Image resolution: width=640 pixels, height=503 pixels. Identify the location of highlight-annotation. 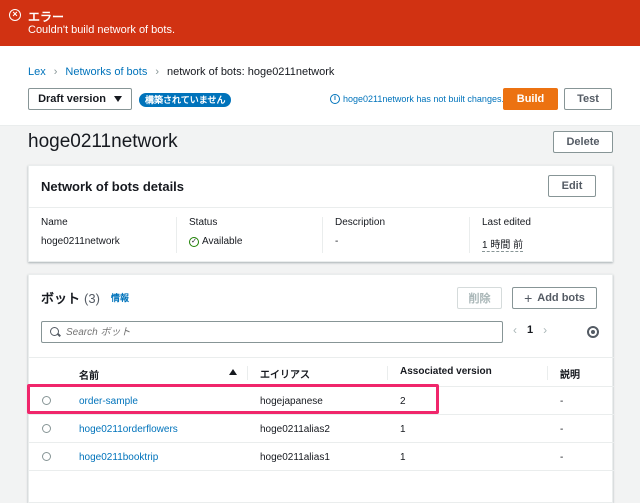
(233, 399).